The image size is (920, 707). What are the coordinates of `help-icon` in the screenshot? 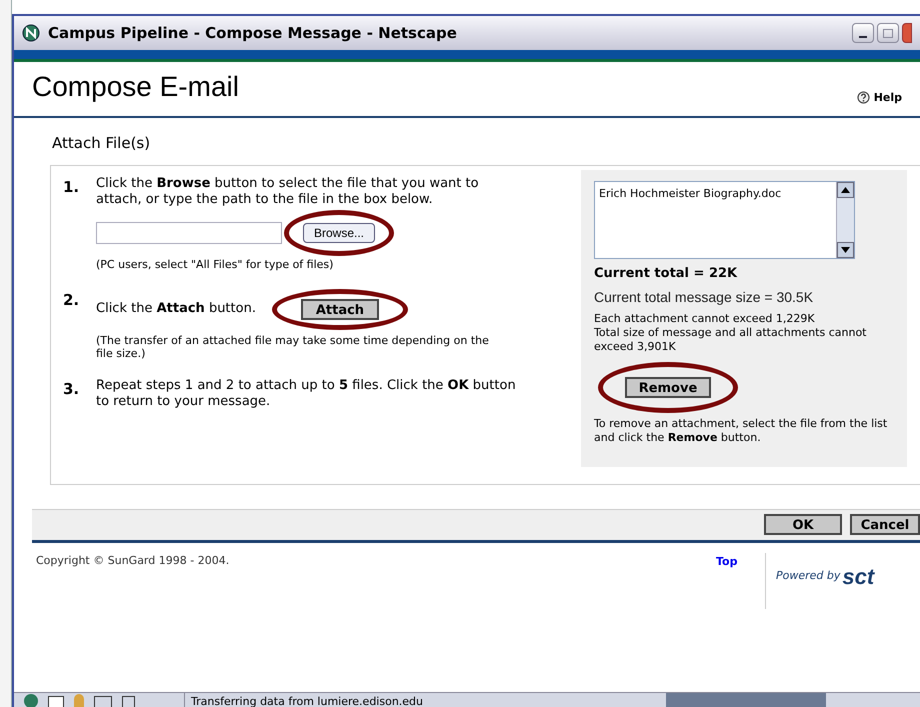 It's located at (863, 97).